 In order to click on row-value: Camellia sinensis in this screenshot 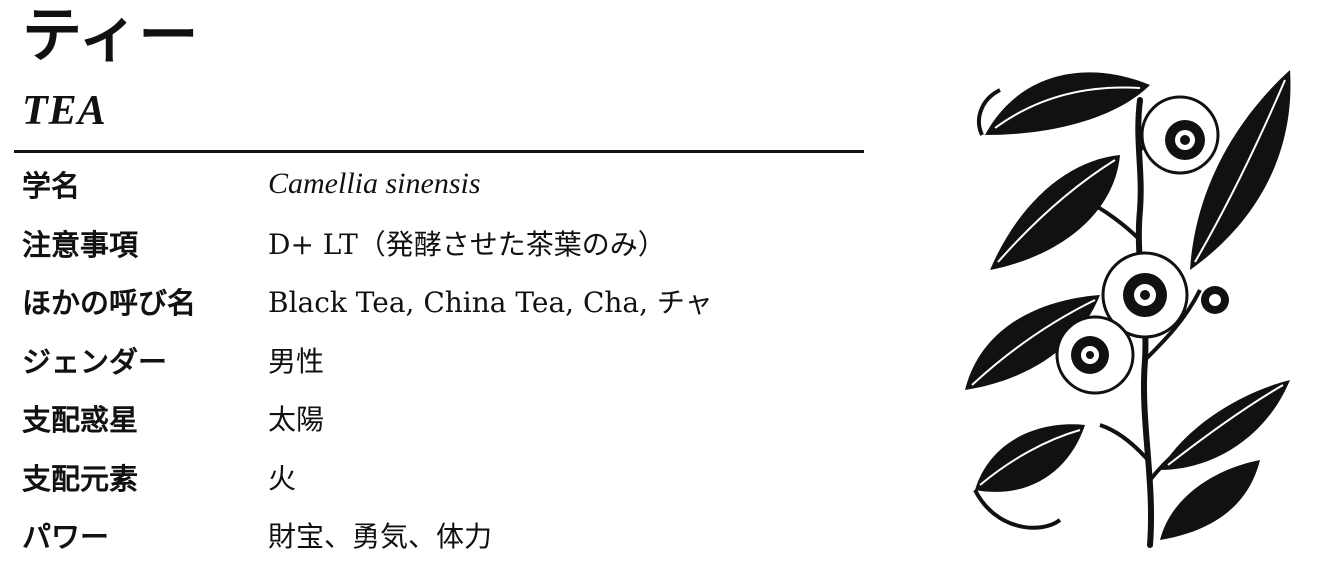, I will do `click(374, 184)`.